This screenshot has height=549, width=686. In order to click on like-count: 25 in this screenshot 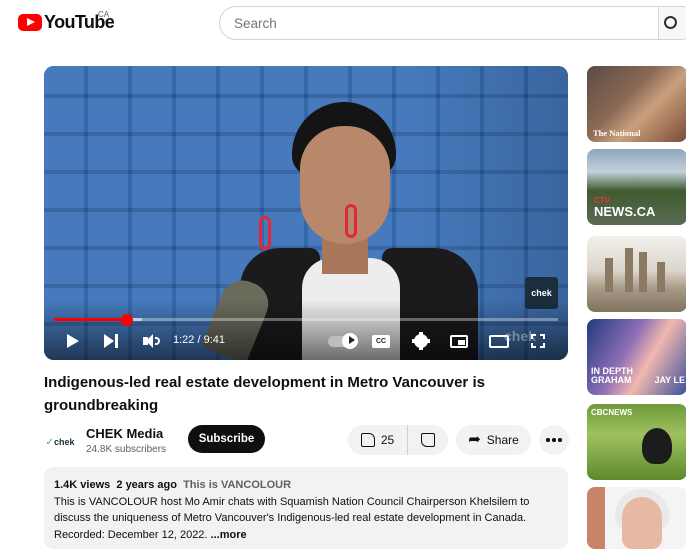, I will do `click(387, 440)`.